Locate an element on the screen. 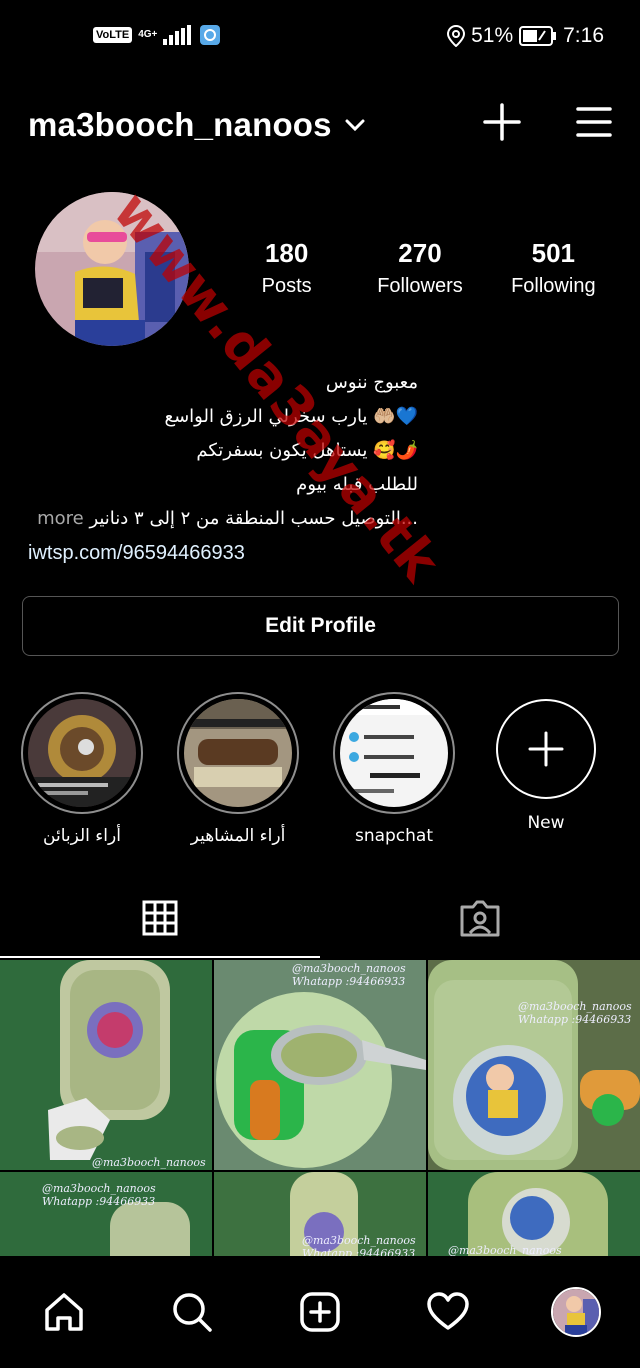 The height and width of the screenshot is (1368, 640). followers-label: Followers is located at coordinates (420, 286).